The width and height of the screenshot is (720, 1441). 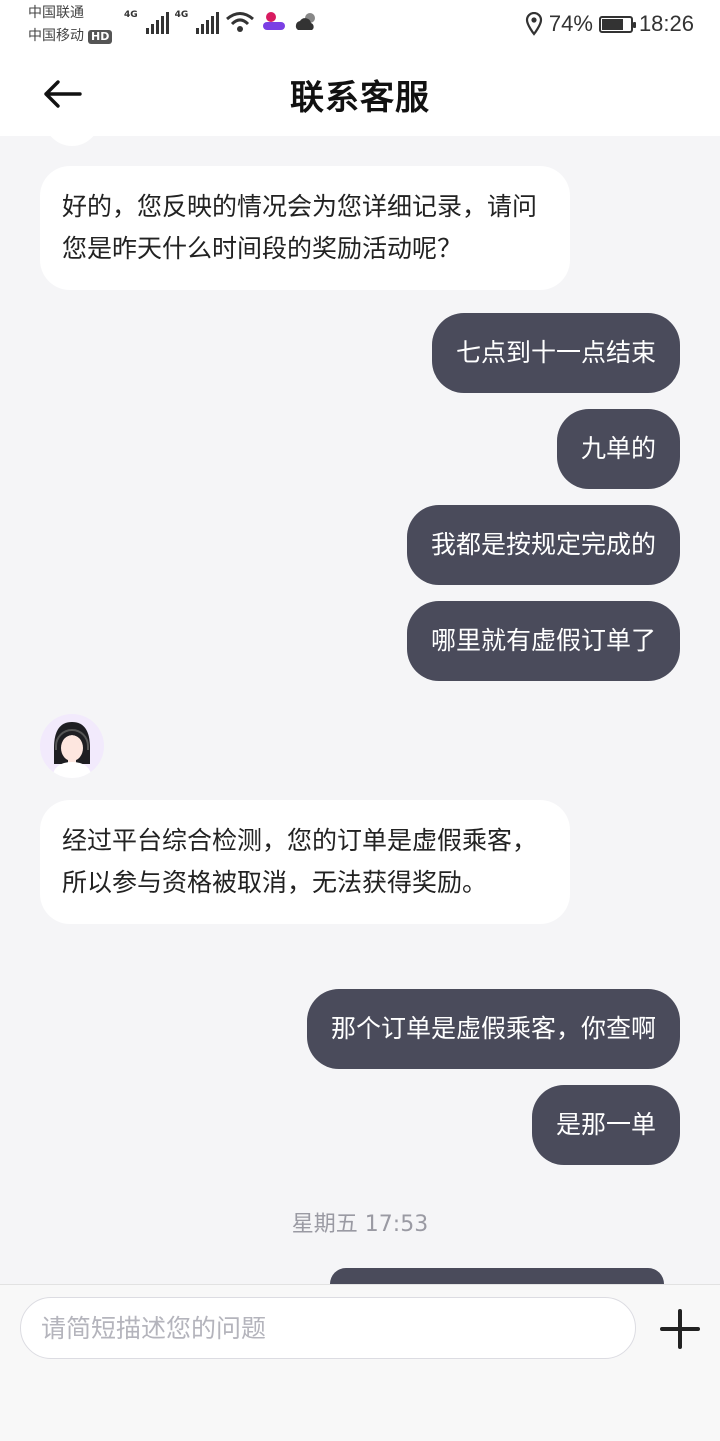 What do you see at coordinates (360, 1362) in the screenshot?
I see `input-bar` at bounding box center [360, 1362].